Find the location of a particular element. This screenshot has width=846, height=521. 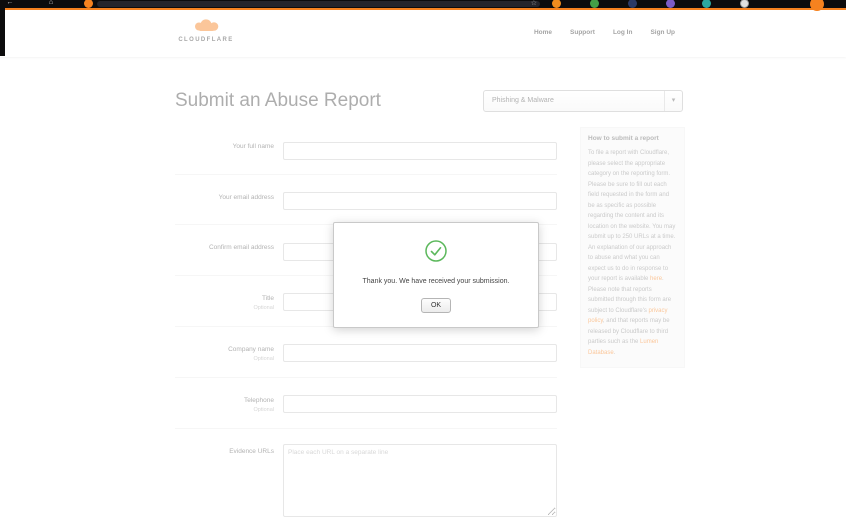

bookmark-star-icon: ☆ is located at coordinates (534, 4).